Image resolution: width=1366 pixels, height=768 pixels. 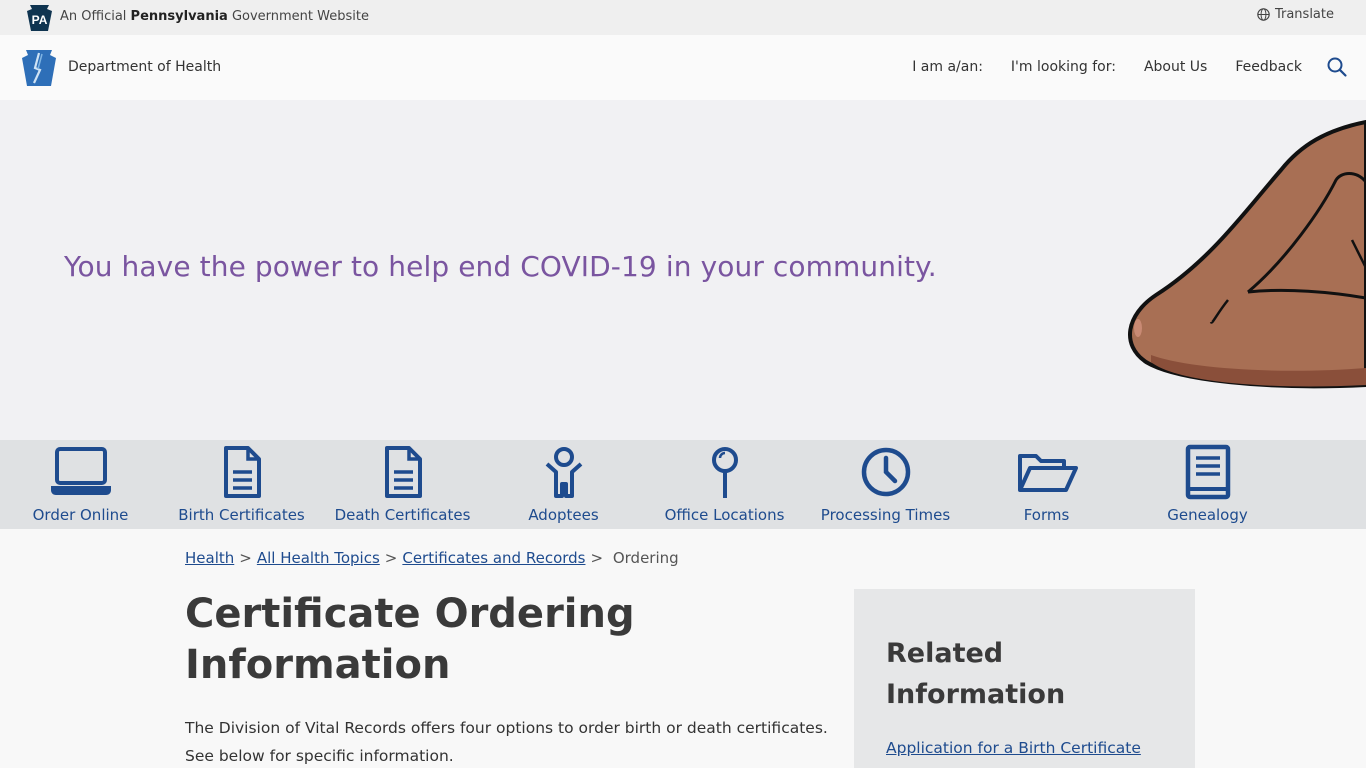 I want to click on breadcrumb-current: Ordering, so click(x=645, y=558).